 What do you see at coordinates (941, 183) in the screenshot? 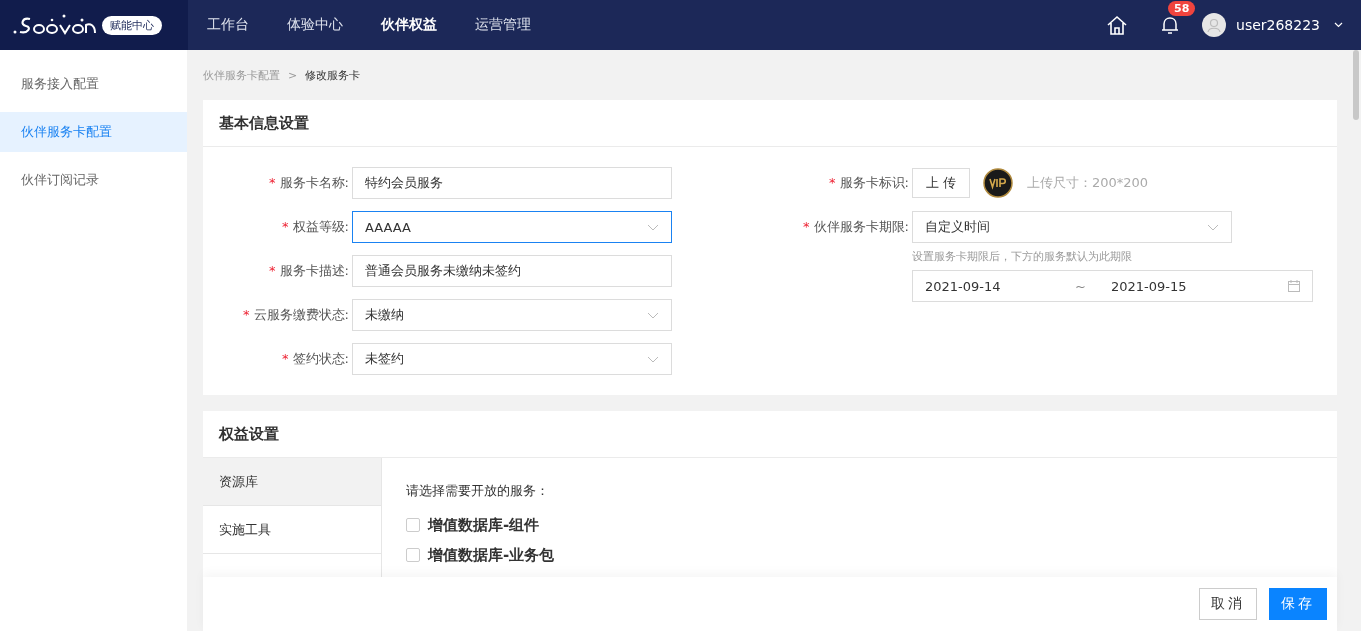
I see `upload-button: 上 传` at bounding box center [941, 183].